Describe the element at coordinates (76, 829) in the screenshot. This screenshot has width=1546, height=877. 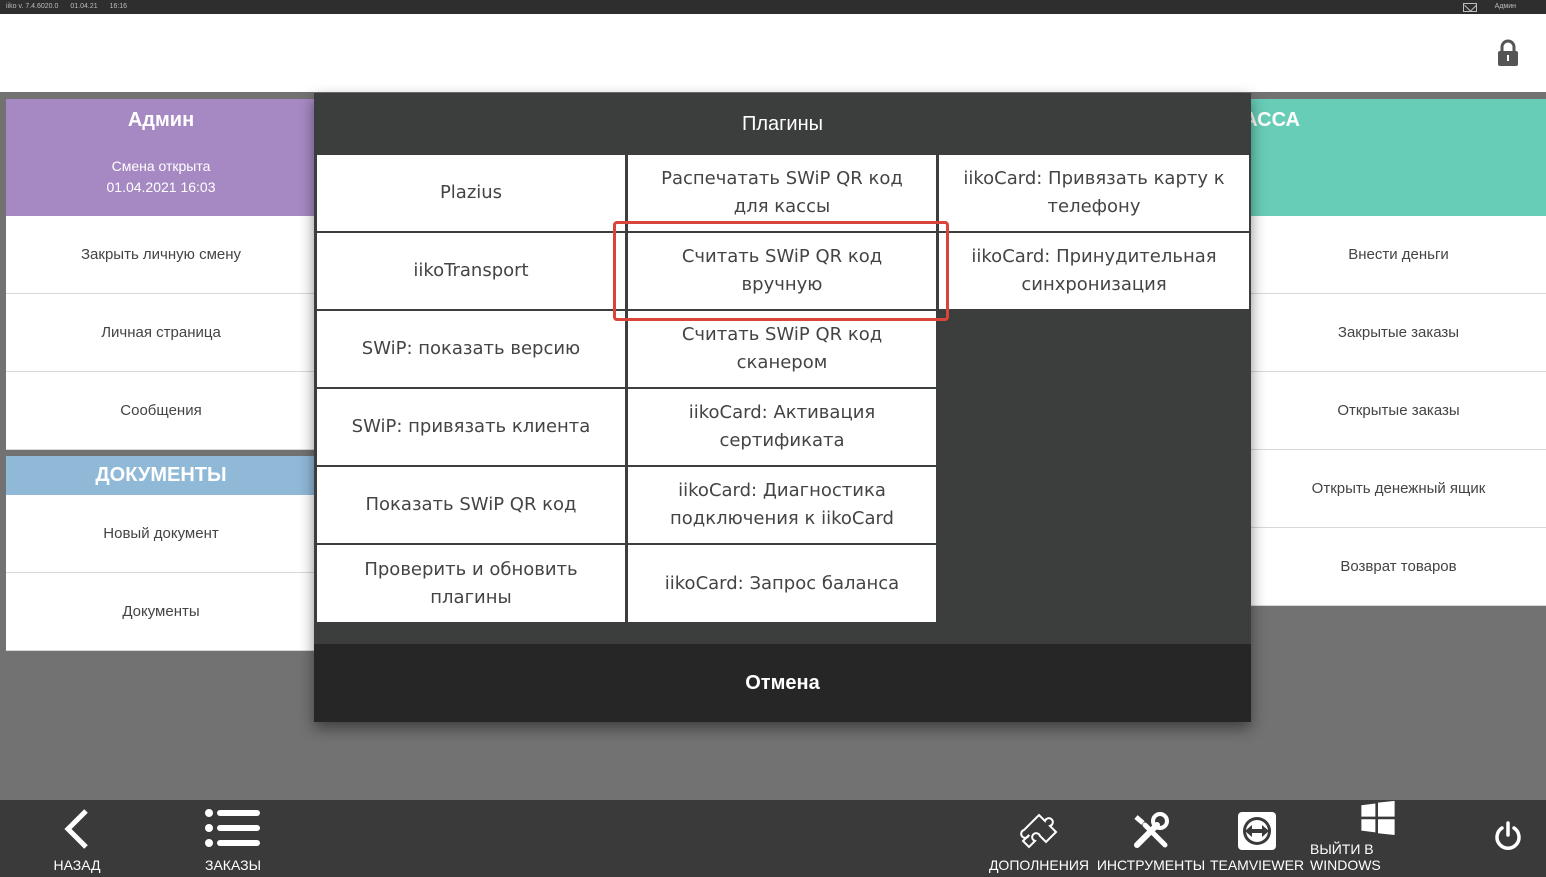
I see `chevron-left-icon` at that location.